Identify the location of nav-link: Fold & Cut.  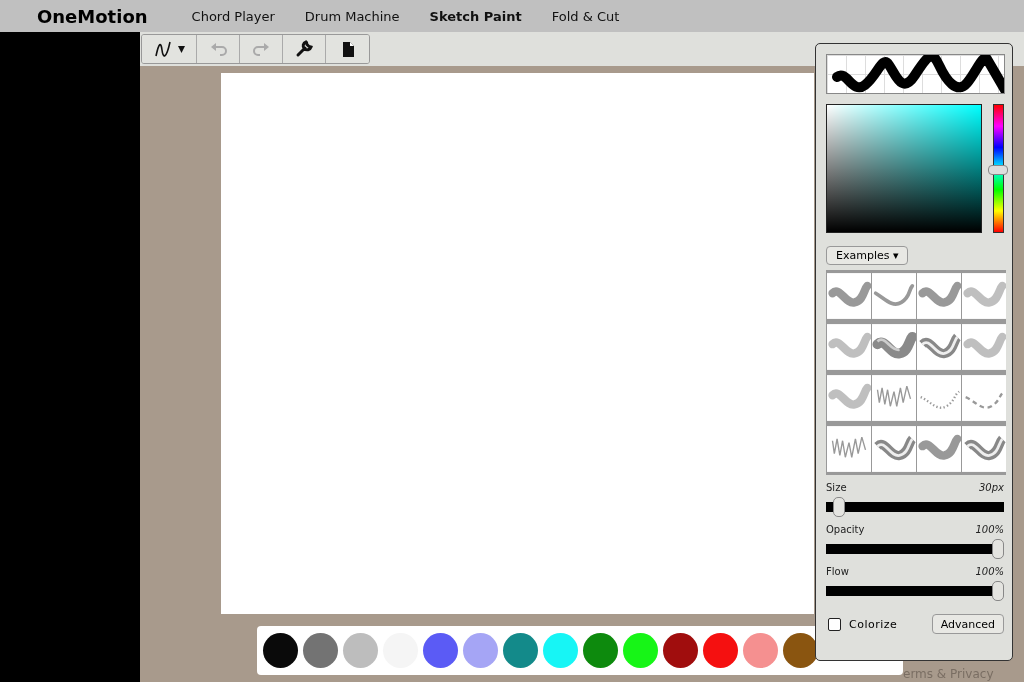
(585, 16).